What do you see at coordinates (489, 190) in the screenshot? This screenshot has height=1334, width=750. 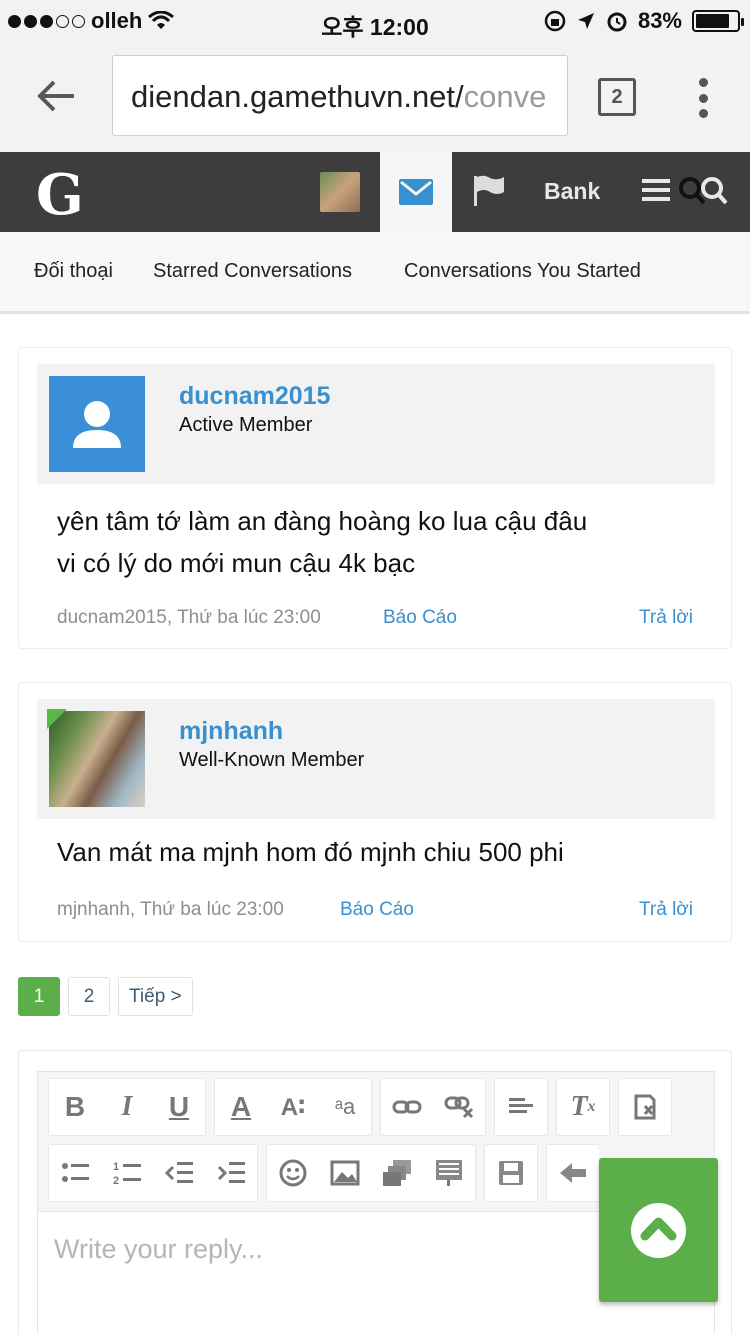 I see `flag-icon` at bounding box center [489, 190].